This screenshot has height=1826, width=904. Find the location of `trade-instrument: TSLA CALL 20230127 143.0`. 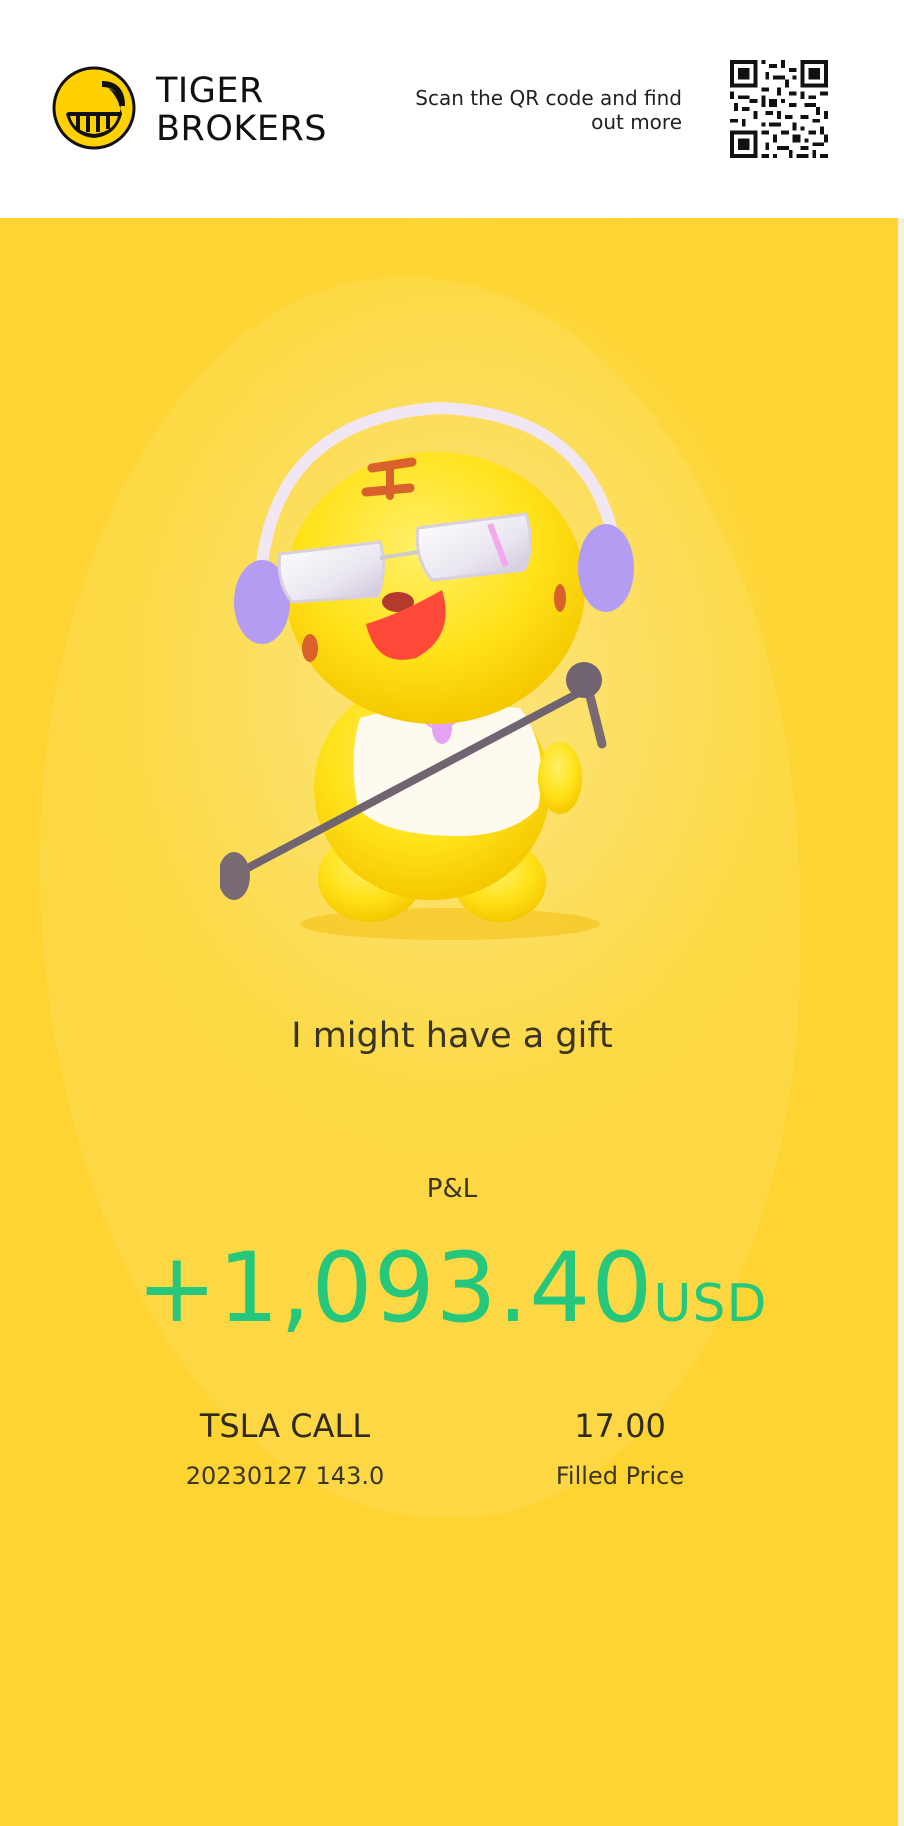

trade-instrument: TSLA CALL 20230127 143.0 is located at coordinates (285, 1450).